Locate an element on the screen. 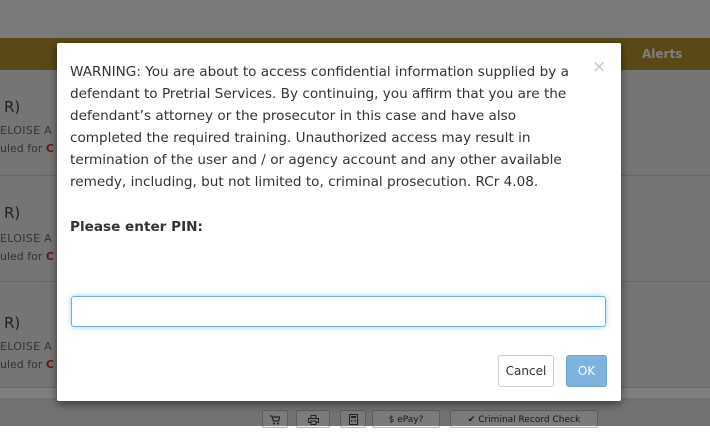  ok-button: OK is located at coordinates (586, 371).